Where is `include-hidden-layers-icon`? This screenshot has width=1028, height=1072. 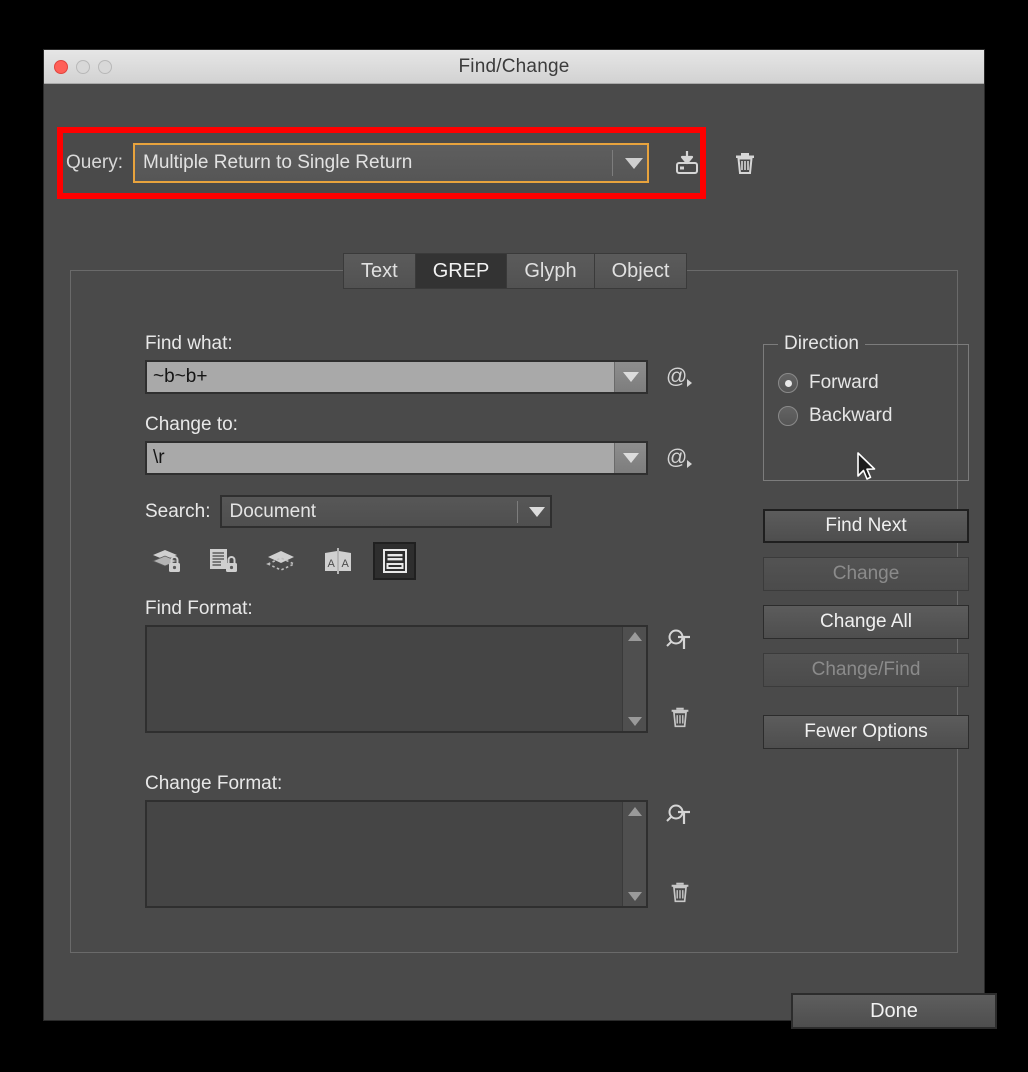 include-hidden-layers-icon is located at coordinates (280, 561).